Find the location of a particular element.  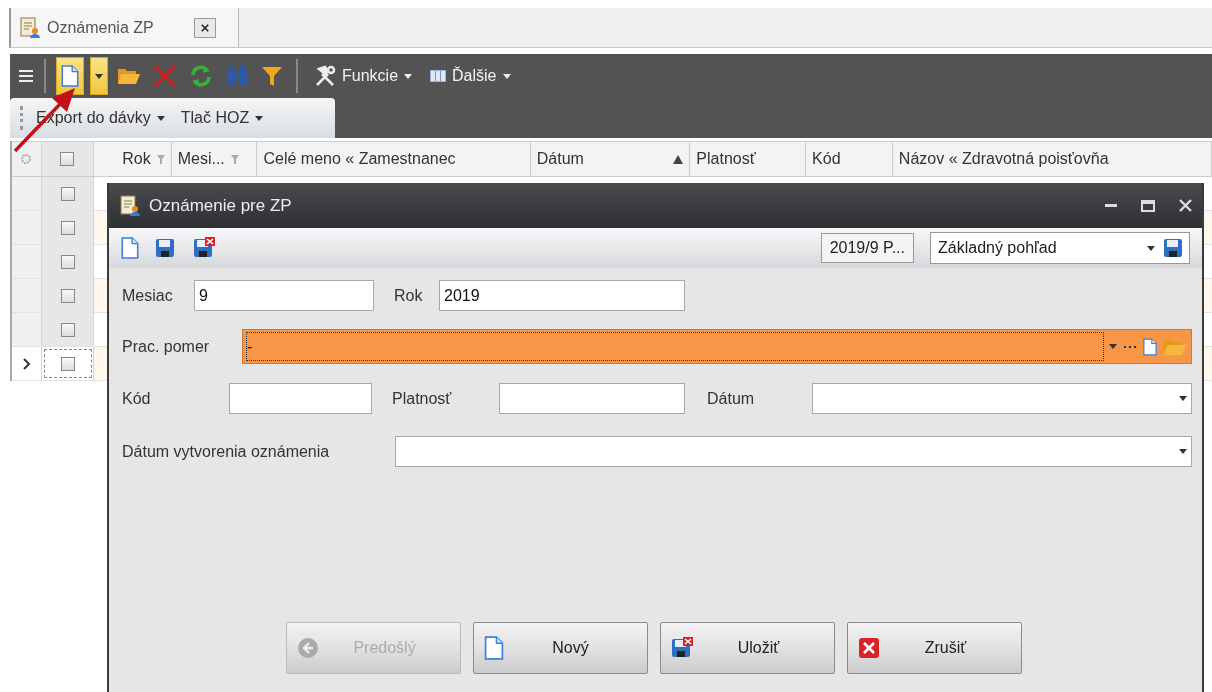

menu-icon is located at coordinates (26, 76).